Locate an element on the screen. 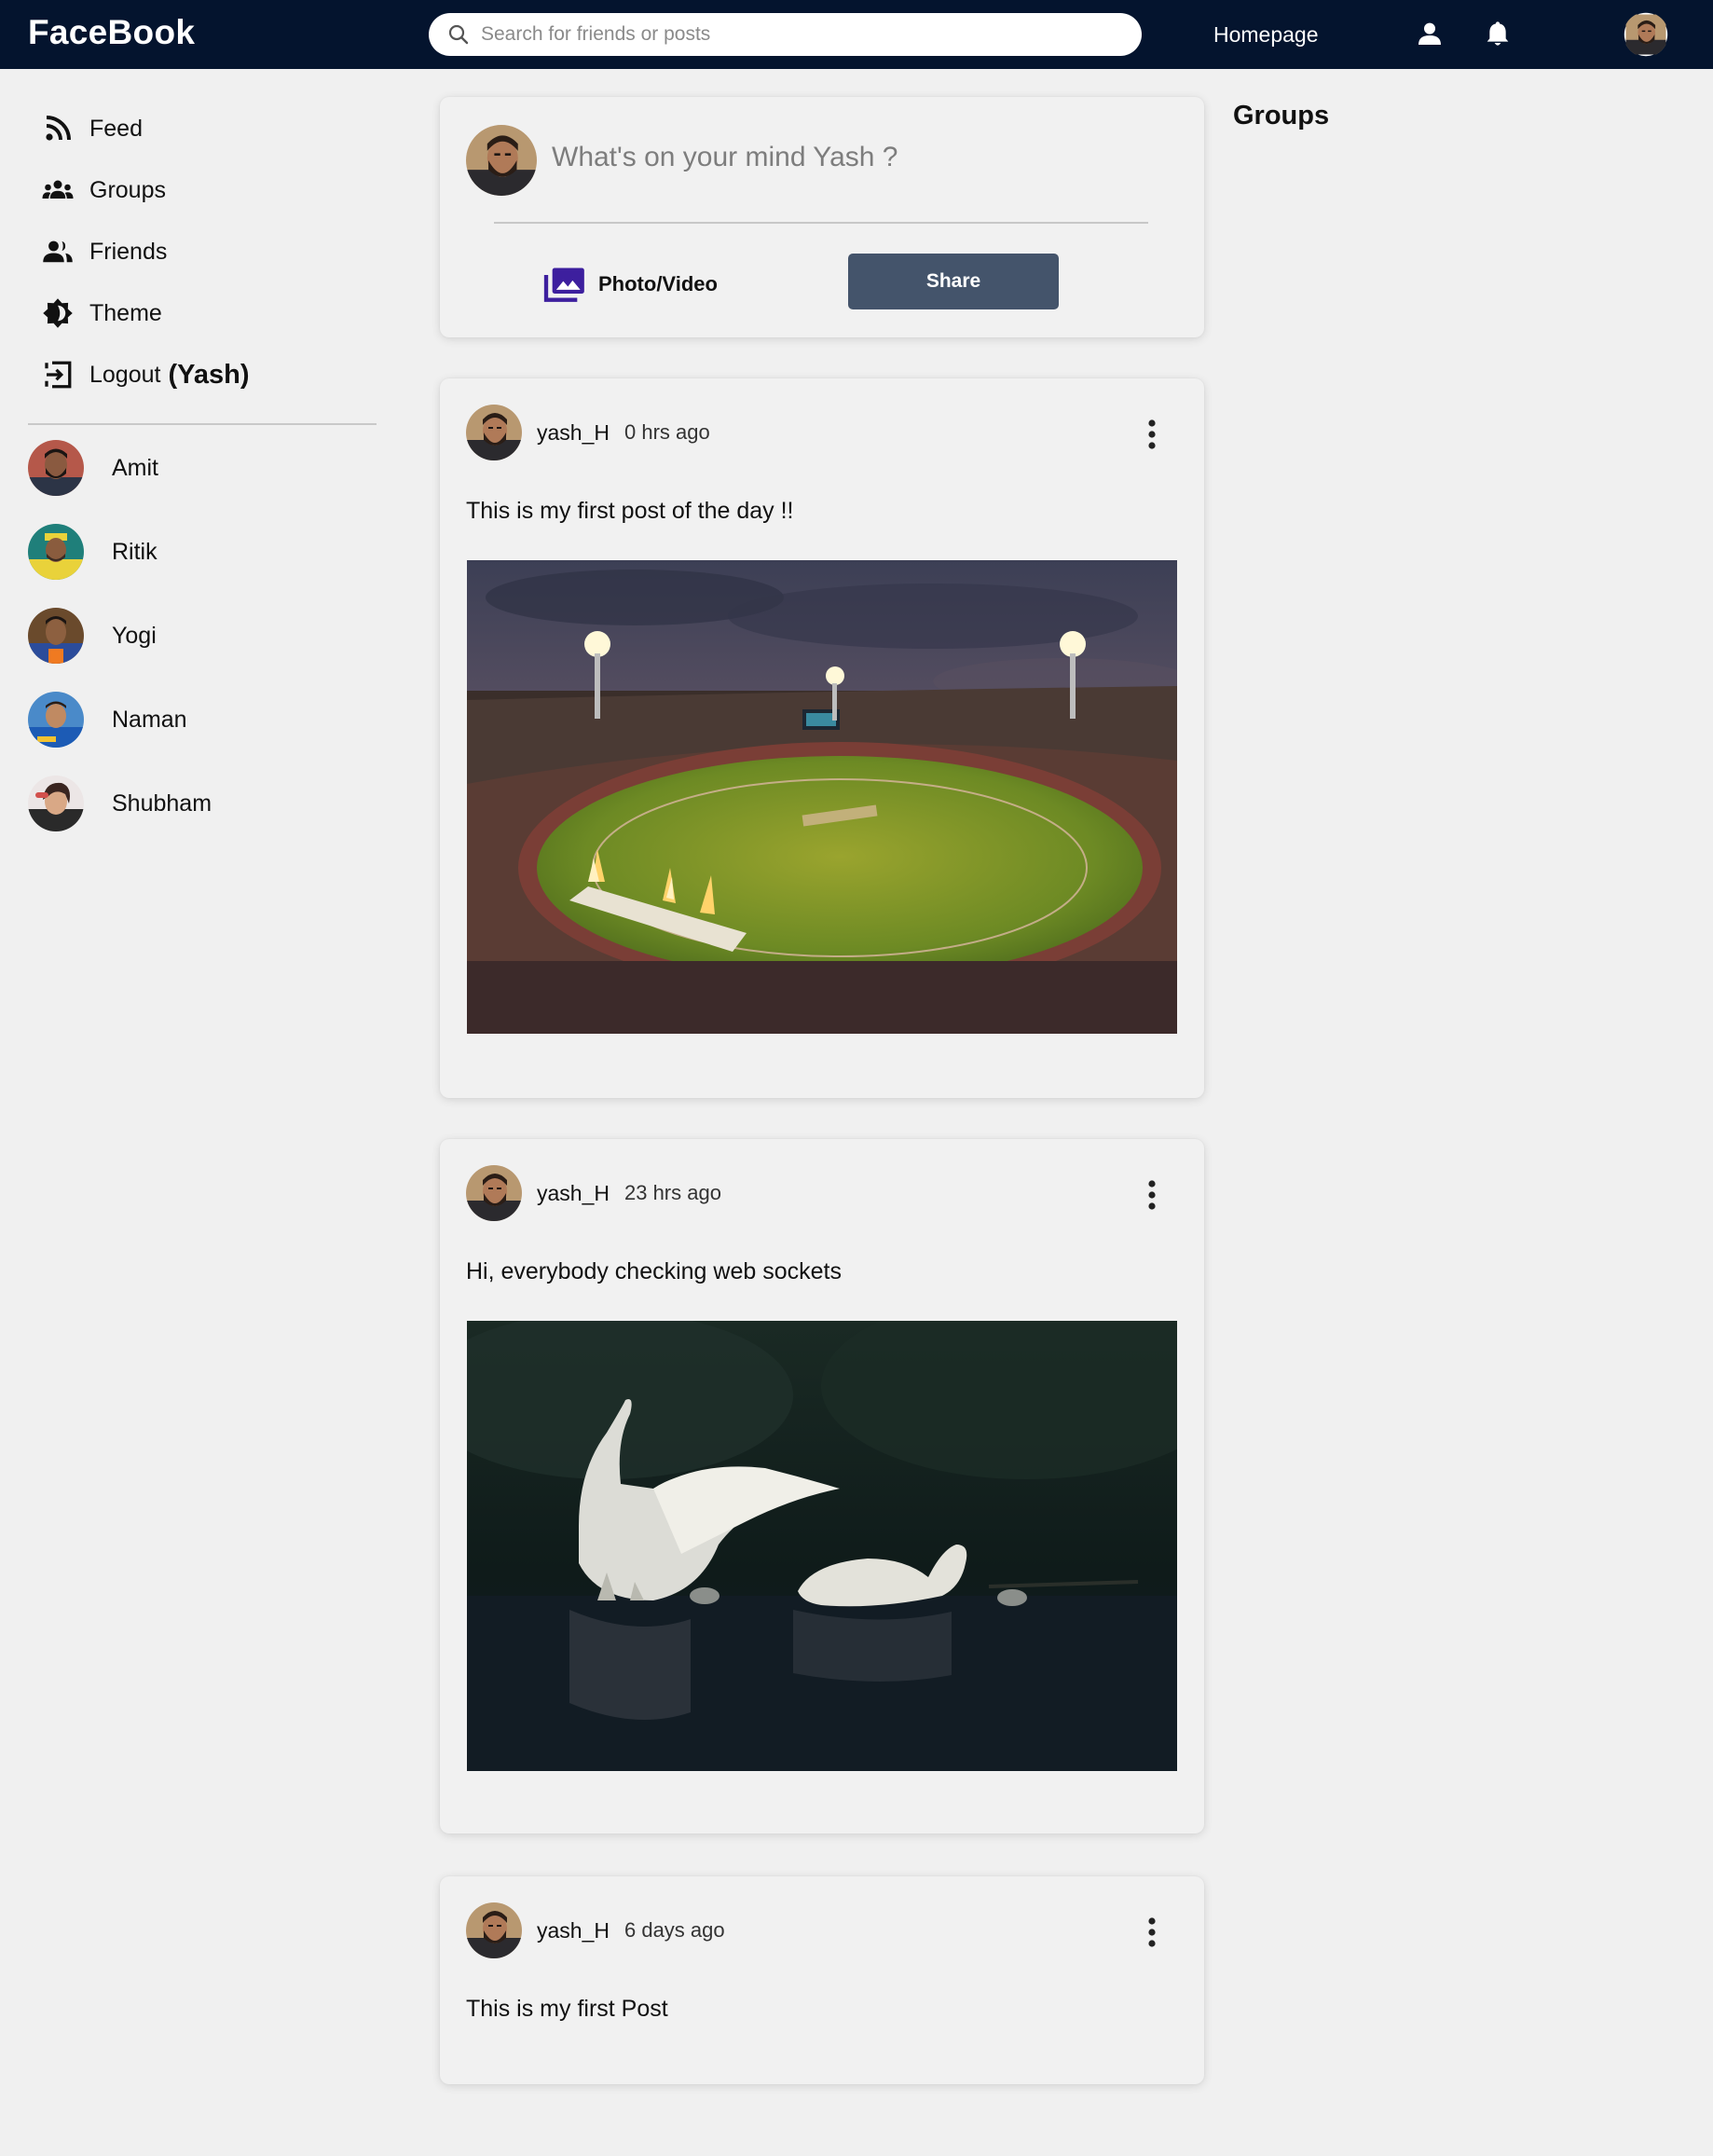 The width and height of the screenshot is (1713, 2156). friend-item-ritik: Ritik is located at coordinates (93, 552).